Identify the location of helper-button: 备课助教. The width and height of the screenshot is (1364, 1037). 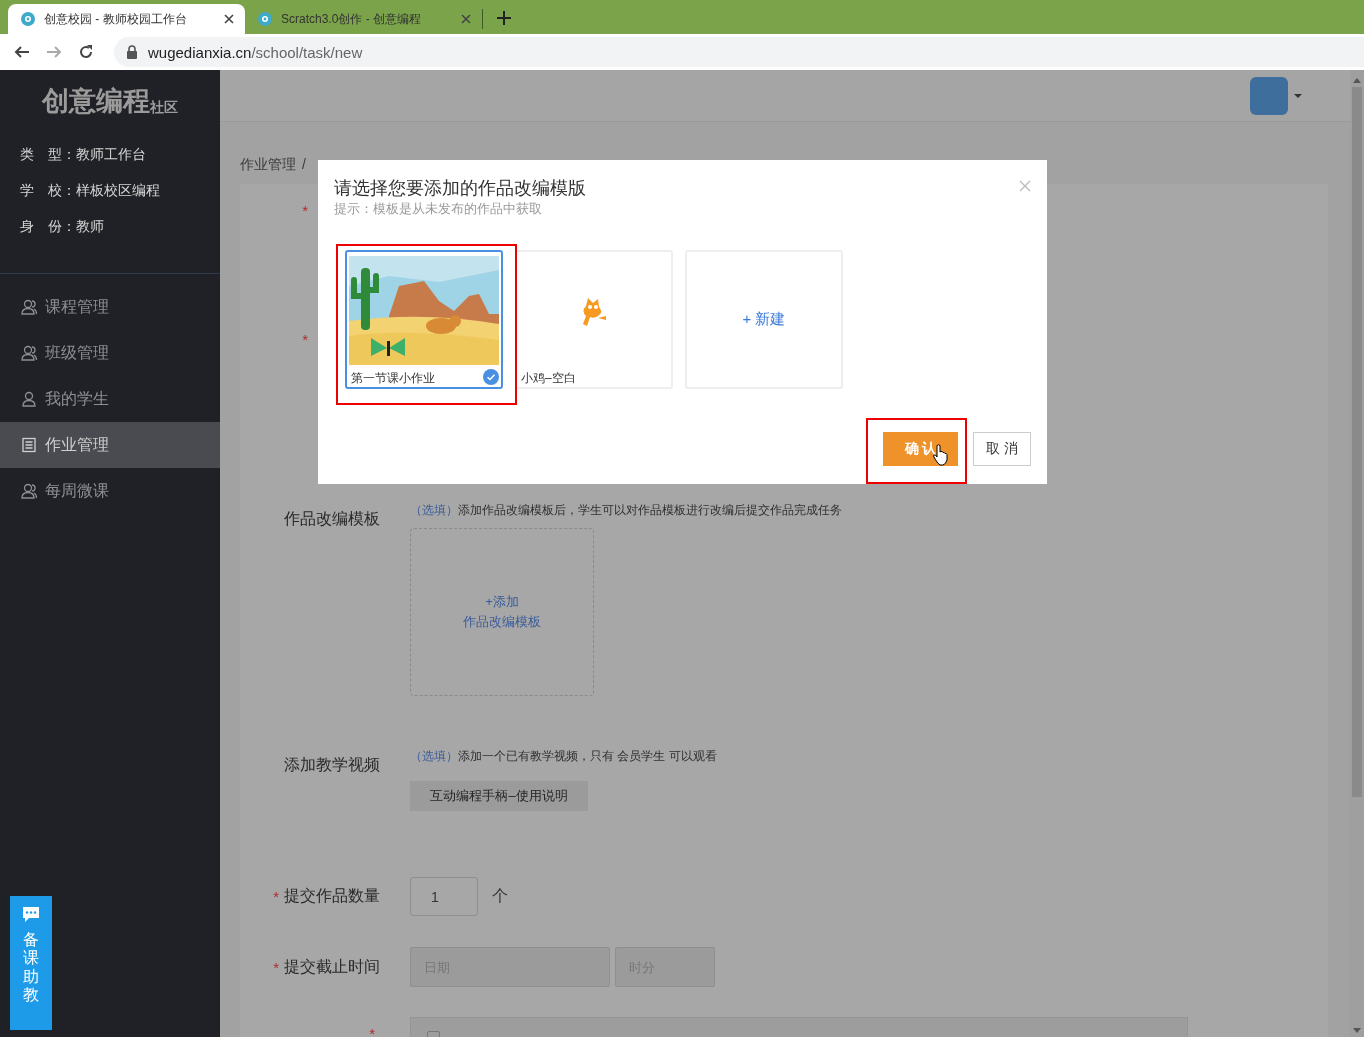
(31, 963).